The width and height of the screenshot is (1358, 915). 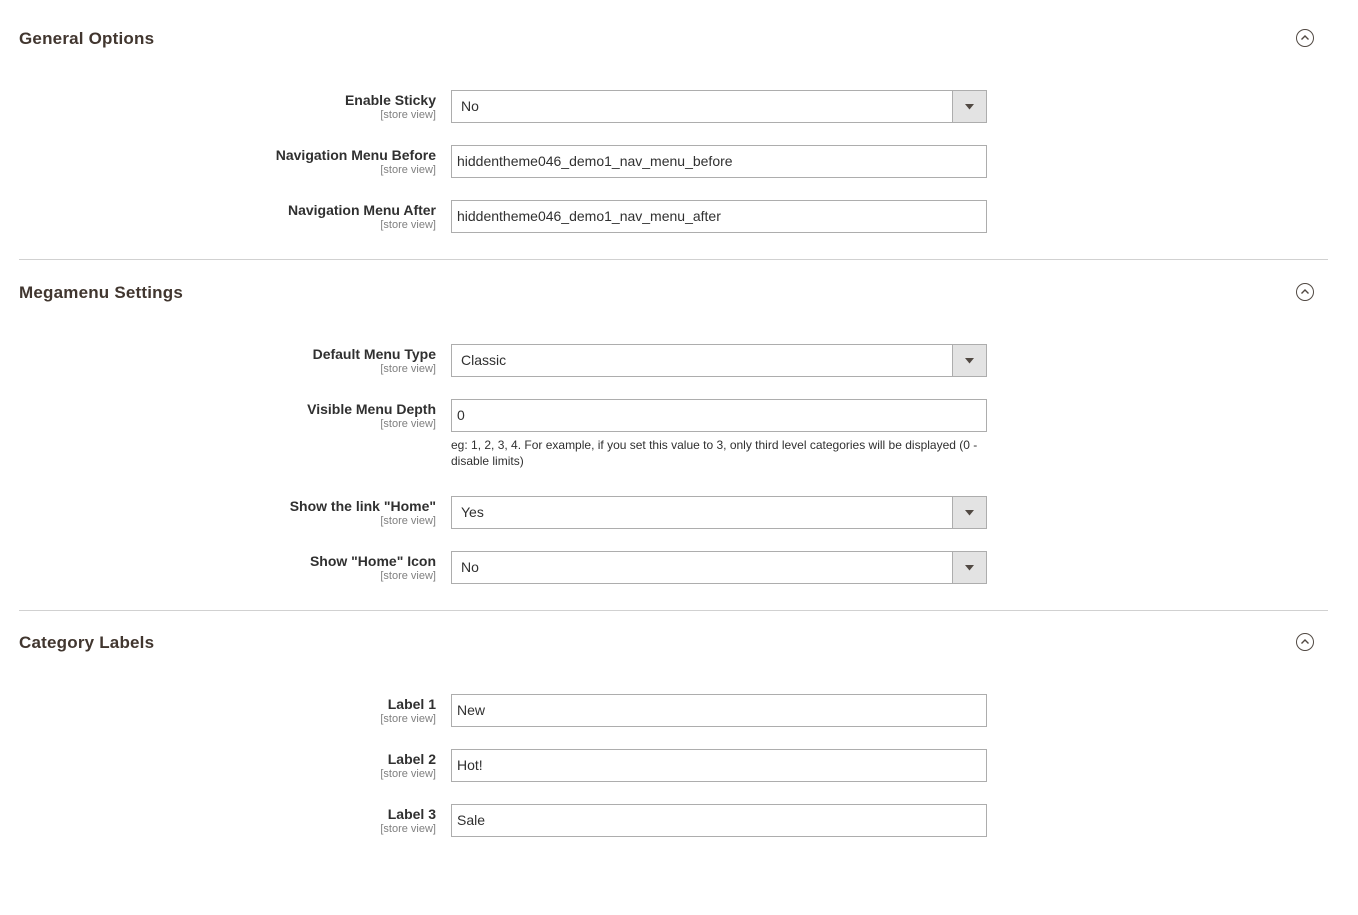 I want to click on field-show-home-link: Show the link "Home" [store view] Yes, so click(x=673, y=513).